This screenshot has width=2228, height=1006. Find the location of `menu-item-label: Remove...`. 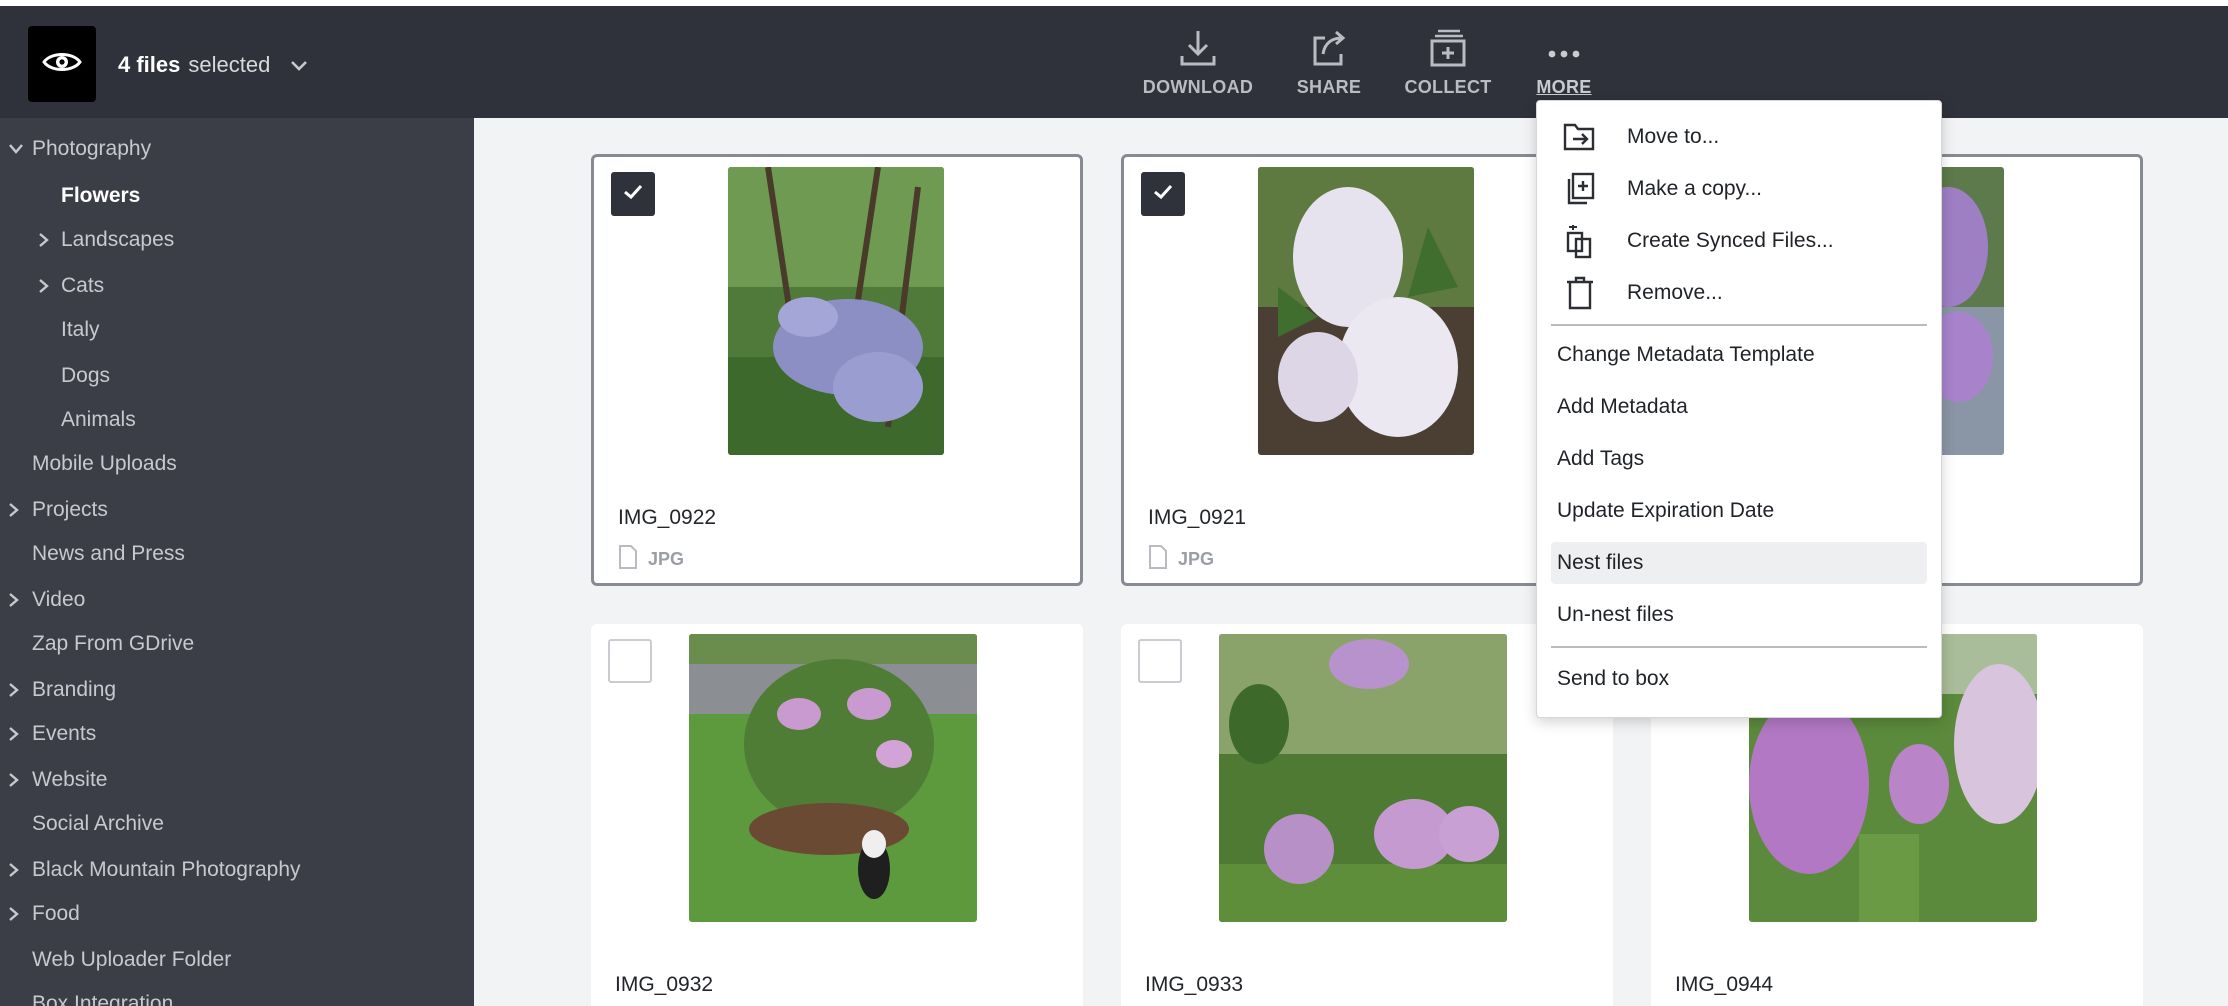

menu-item-label: Remove... is located at coordinates (1675, 292).